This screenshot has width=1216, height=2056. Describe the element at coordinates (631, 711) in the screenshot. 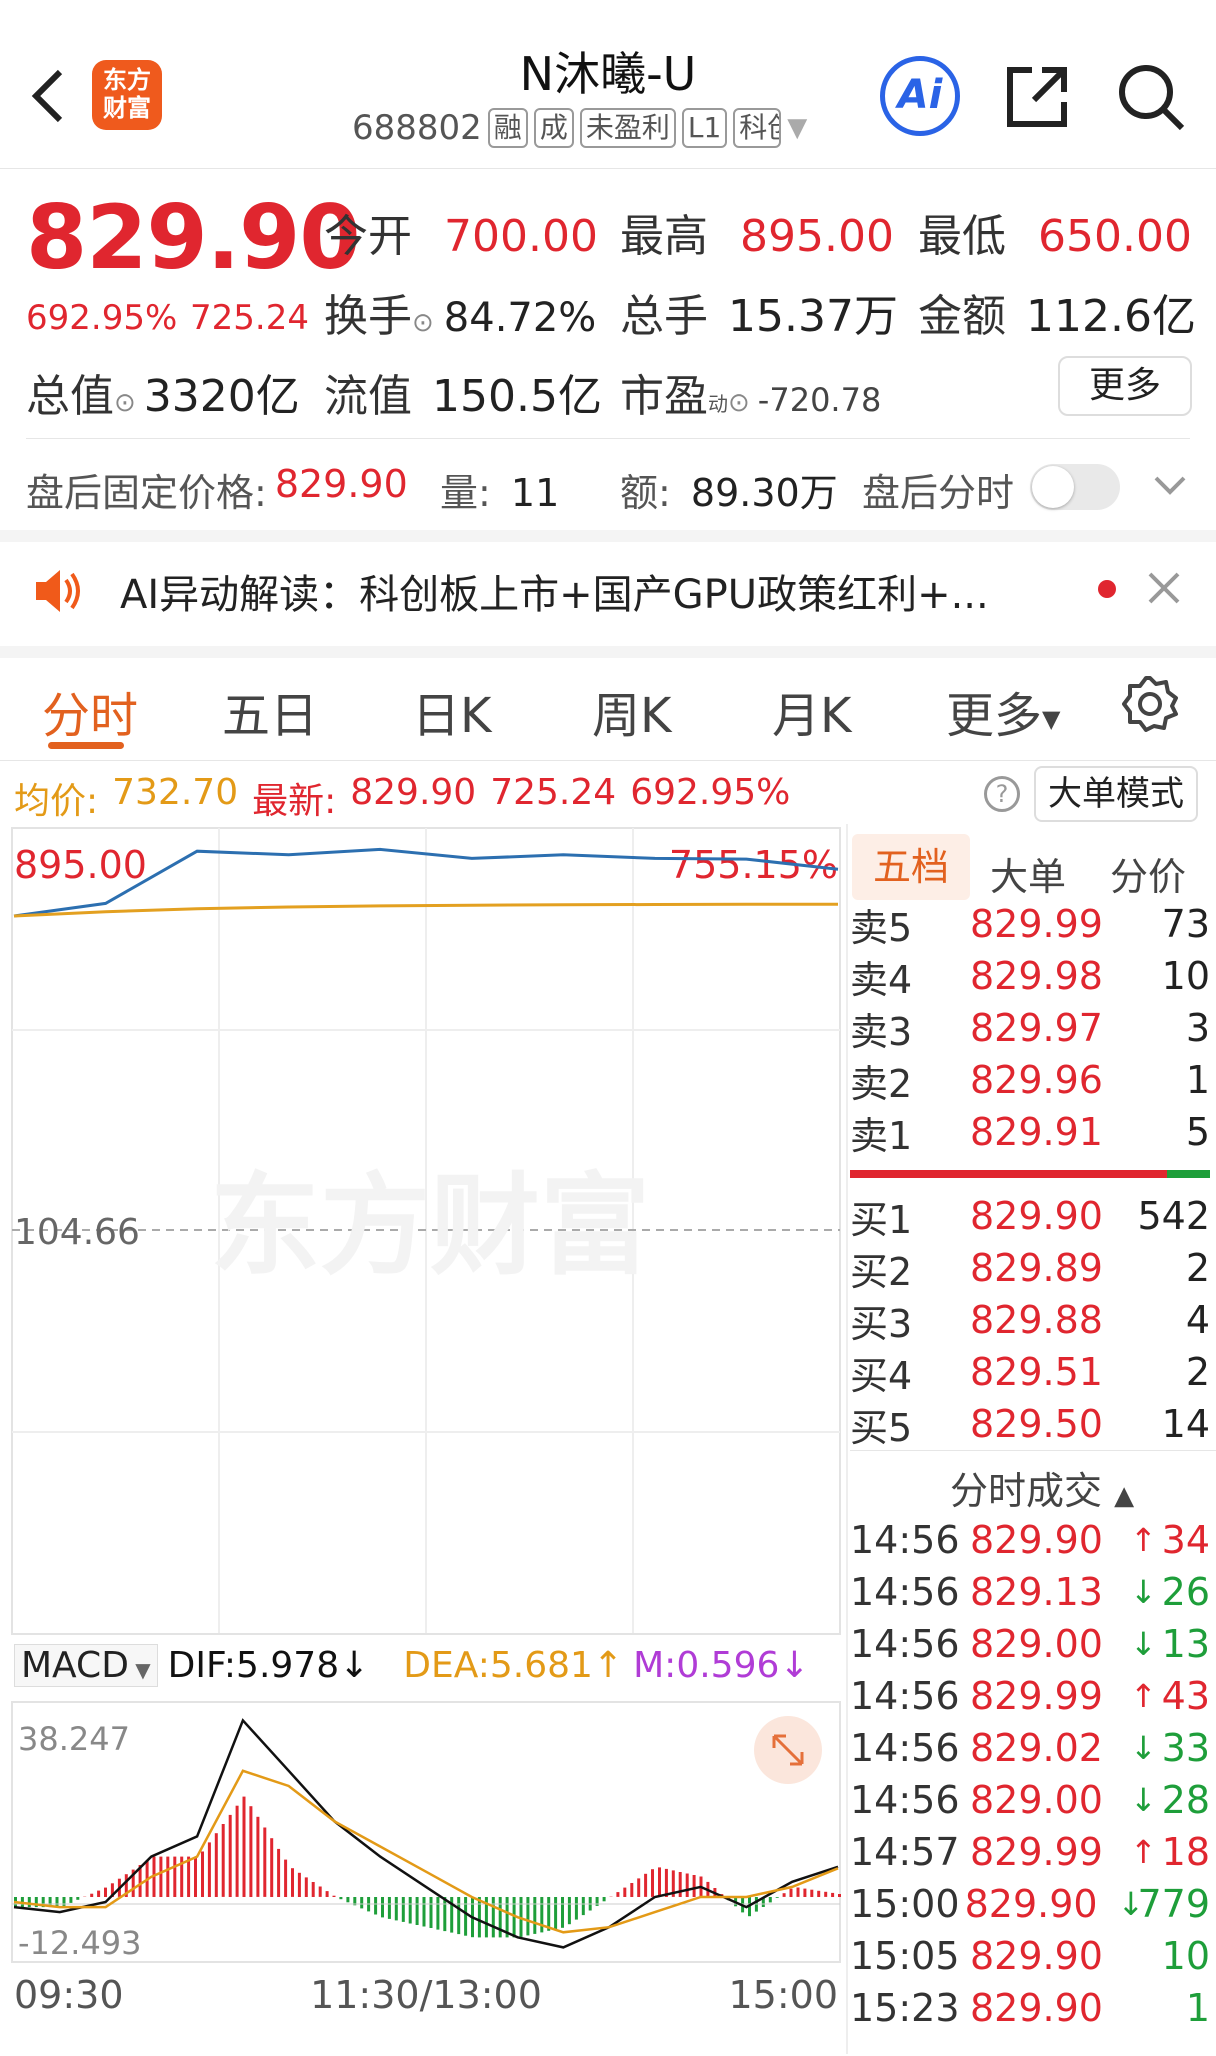

I see `tab-weekly-k: 周K` at that location.